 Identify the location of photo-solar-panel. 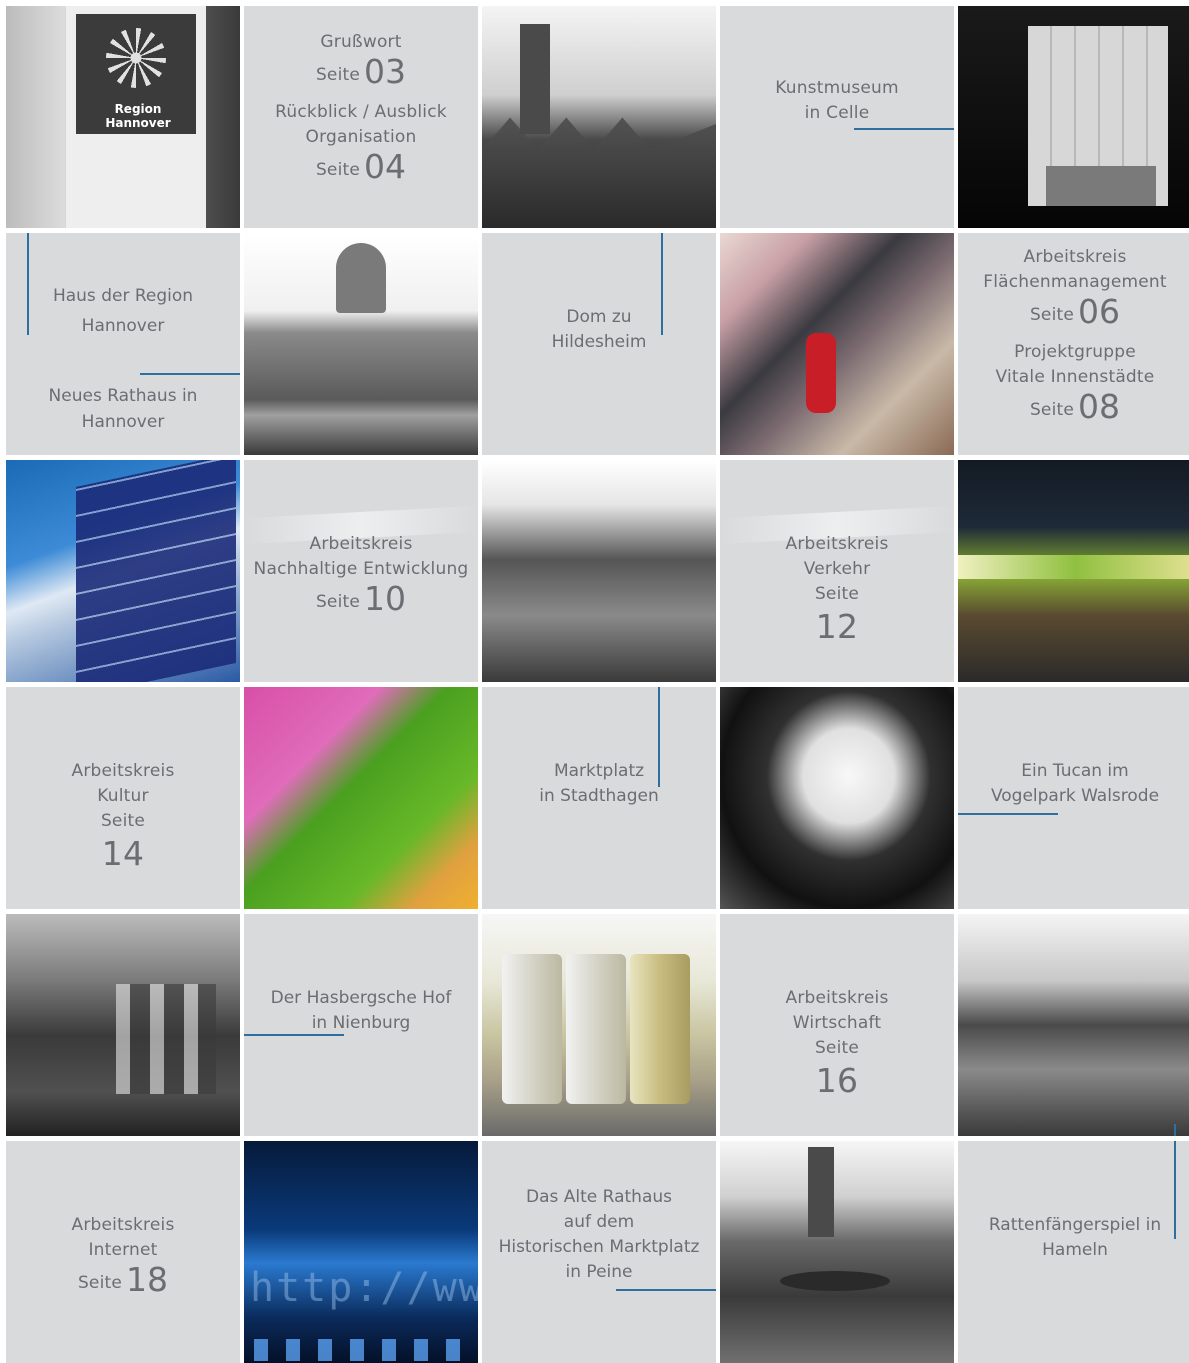
(123, 571).